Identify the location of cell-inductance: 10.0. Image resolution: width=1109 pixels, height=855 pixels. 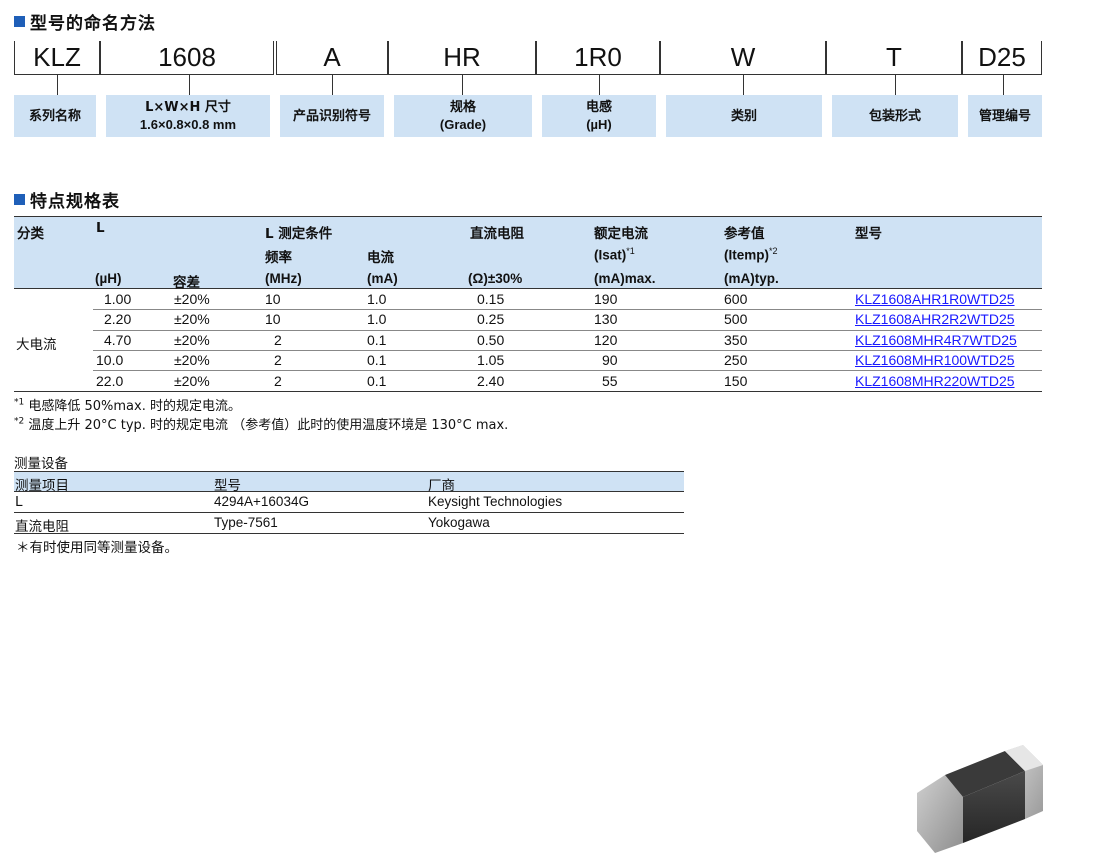
(110, 360).